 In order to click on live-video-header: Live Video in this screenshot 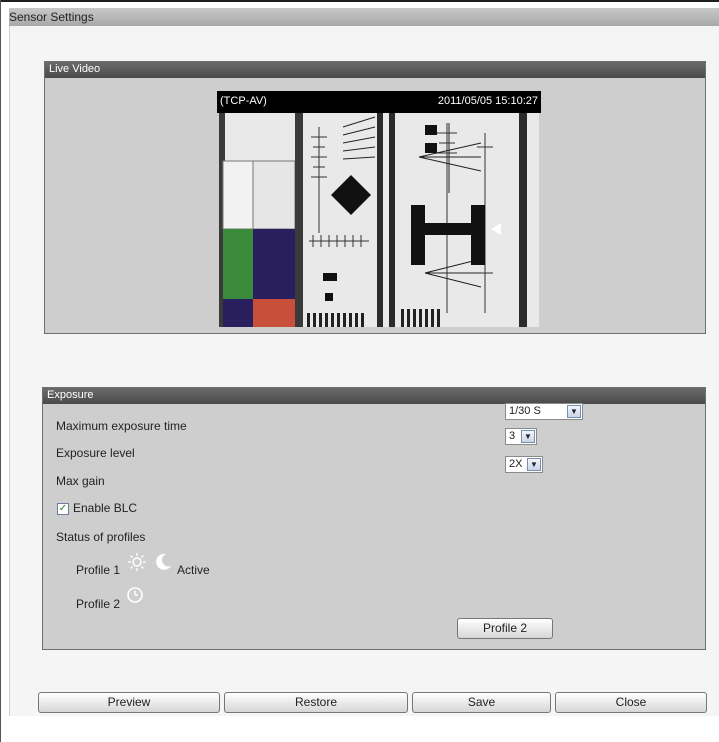, I will do `click(375, 70)`.